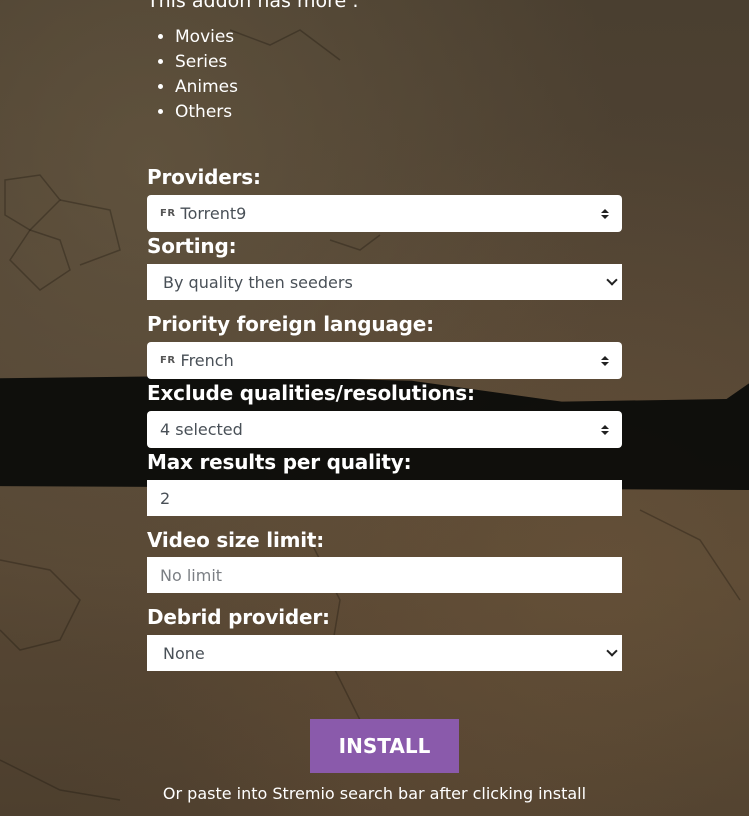 The width and height of the screenshot is (749, 816). Describe the element at coordinates (213, 213) in the screenshot. I see `providers-value: Torrent9` at that location.